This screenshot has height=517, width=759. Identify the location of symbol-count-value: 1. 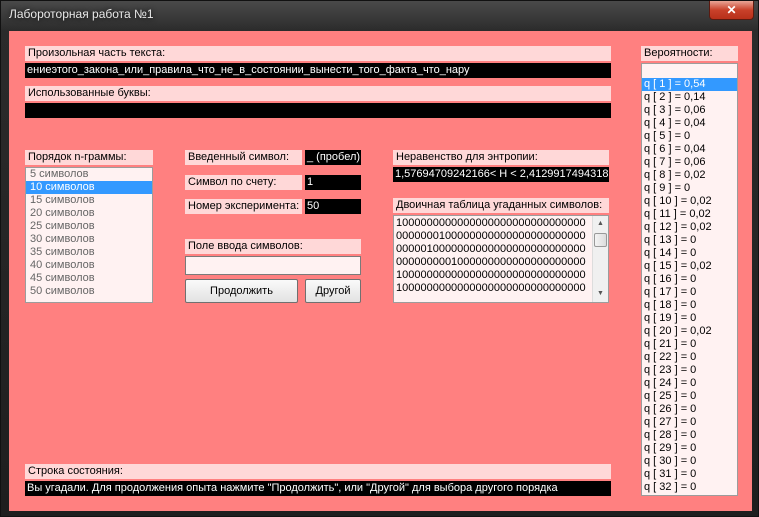
(333, 182).